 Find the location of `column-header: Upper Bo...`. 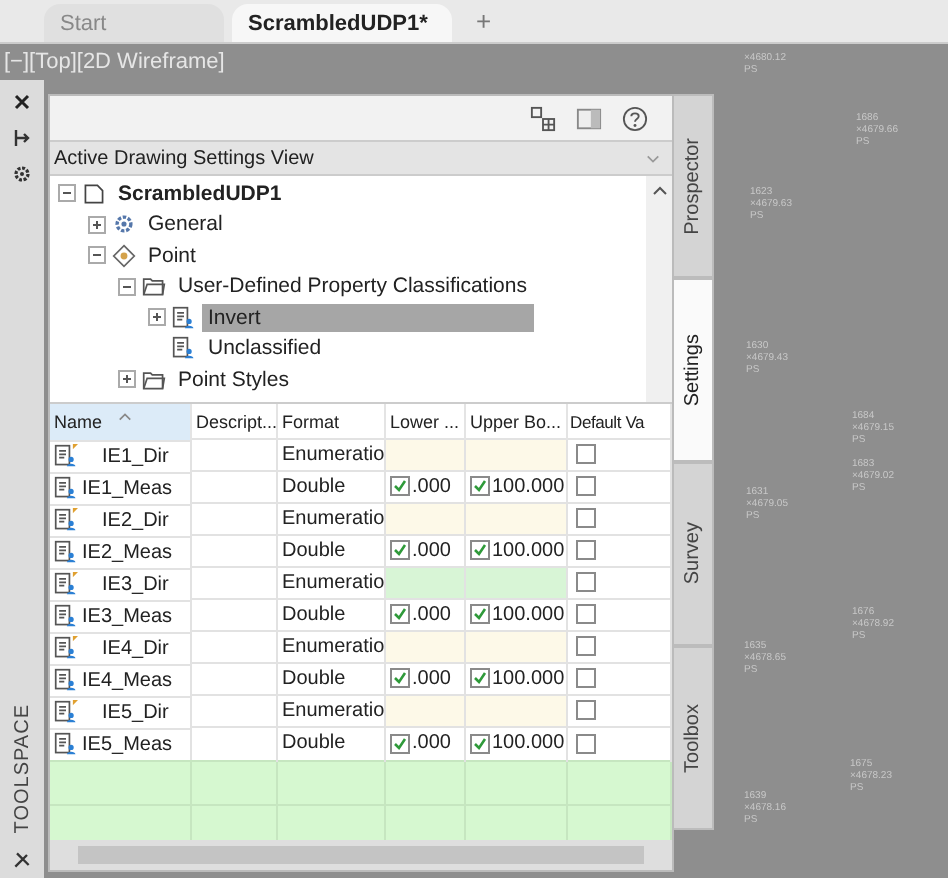

column-header: Upper Bo... is located at coordinates (516, 421).